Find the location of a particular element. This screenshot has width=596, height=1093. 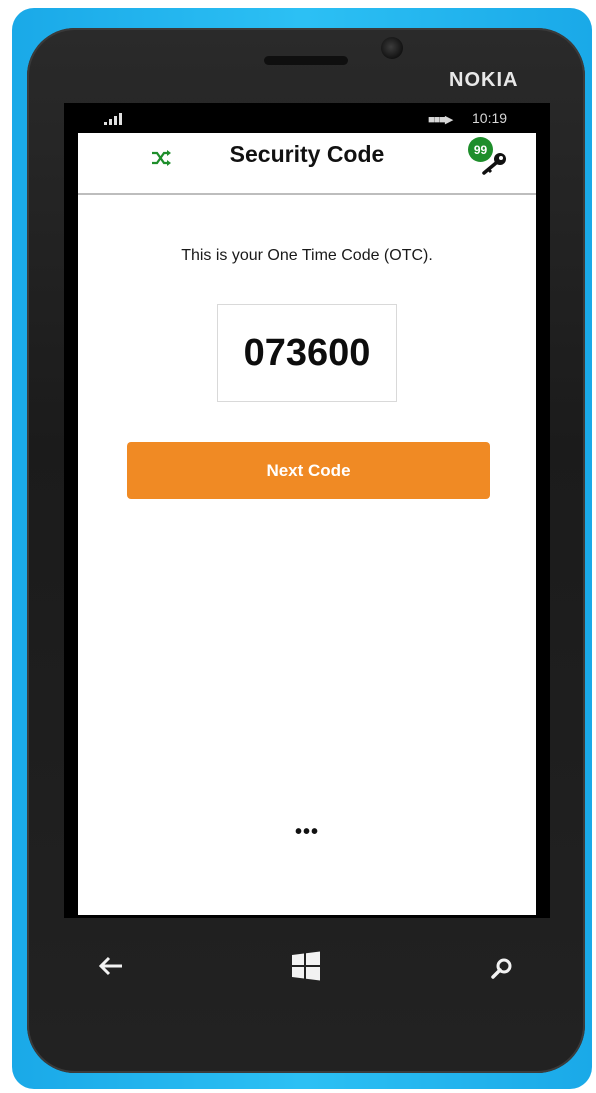

page-title: Security Code is located at coordinates (307, 154).